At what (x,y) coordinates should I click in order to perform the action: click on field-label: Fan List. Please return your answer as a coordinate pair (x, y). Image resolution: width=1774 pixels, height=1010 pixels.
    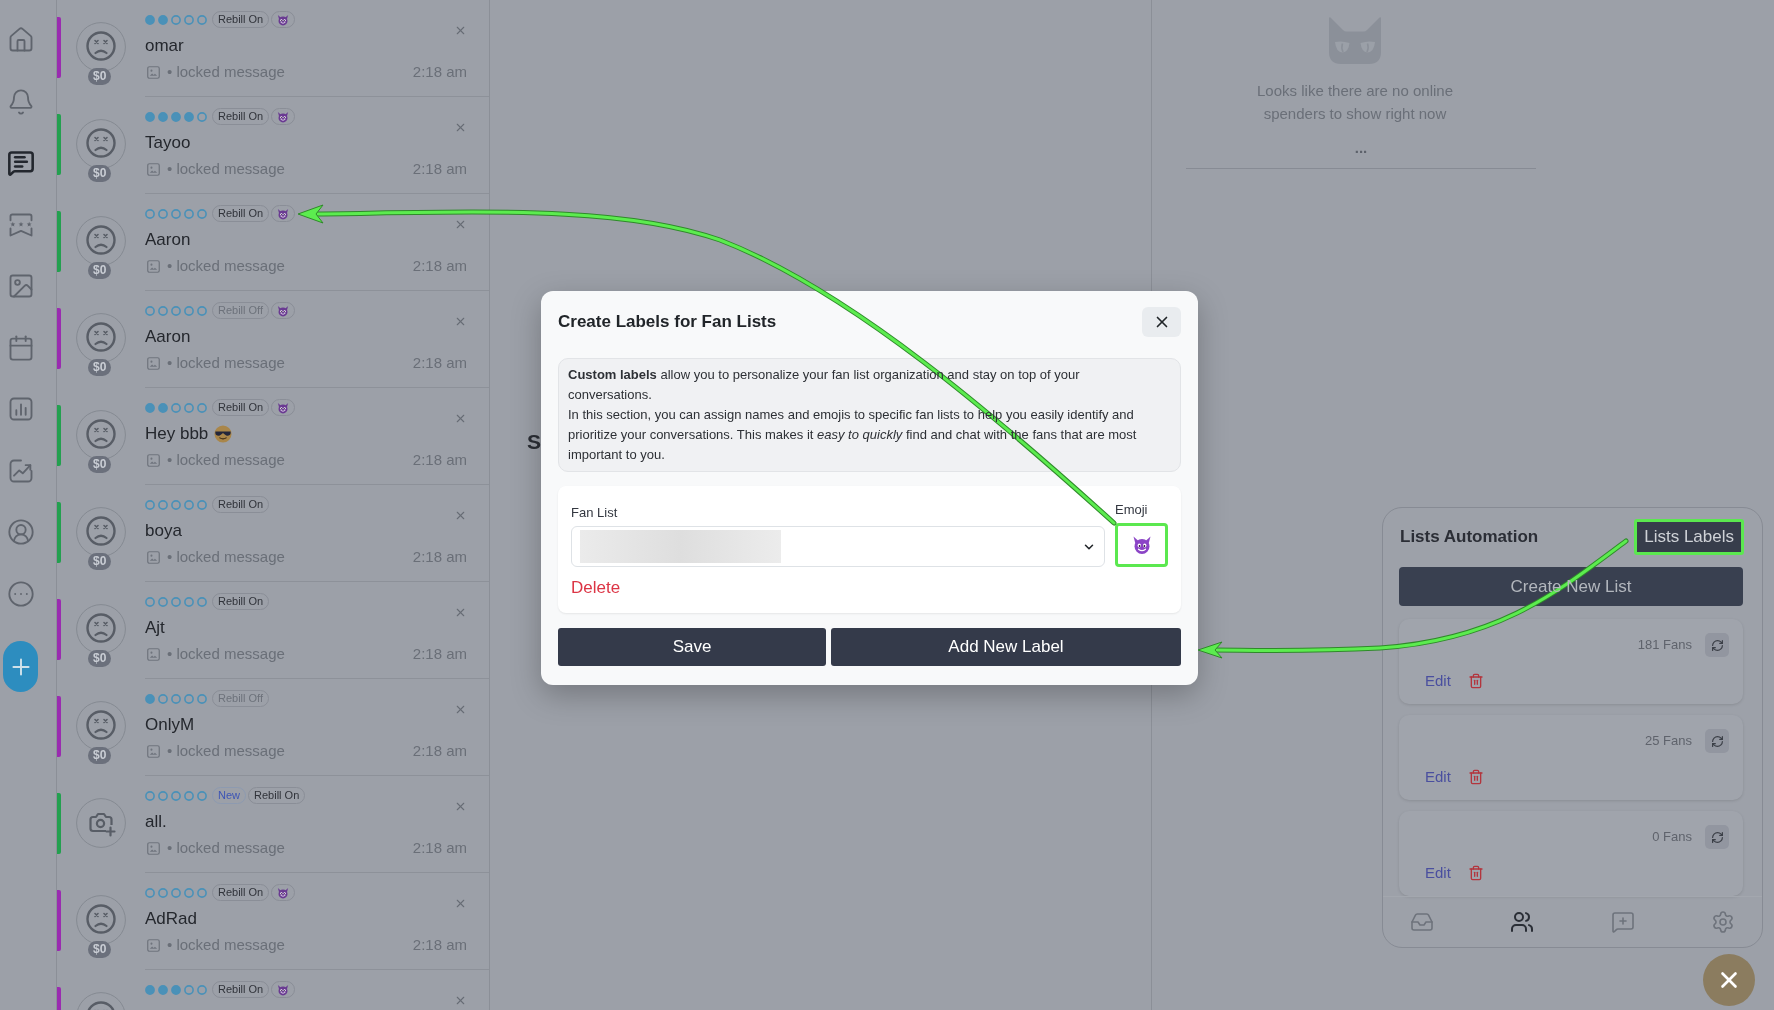
    Looking at the image, I should click on (594, 513).